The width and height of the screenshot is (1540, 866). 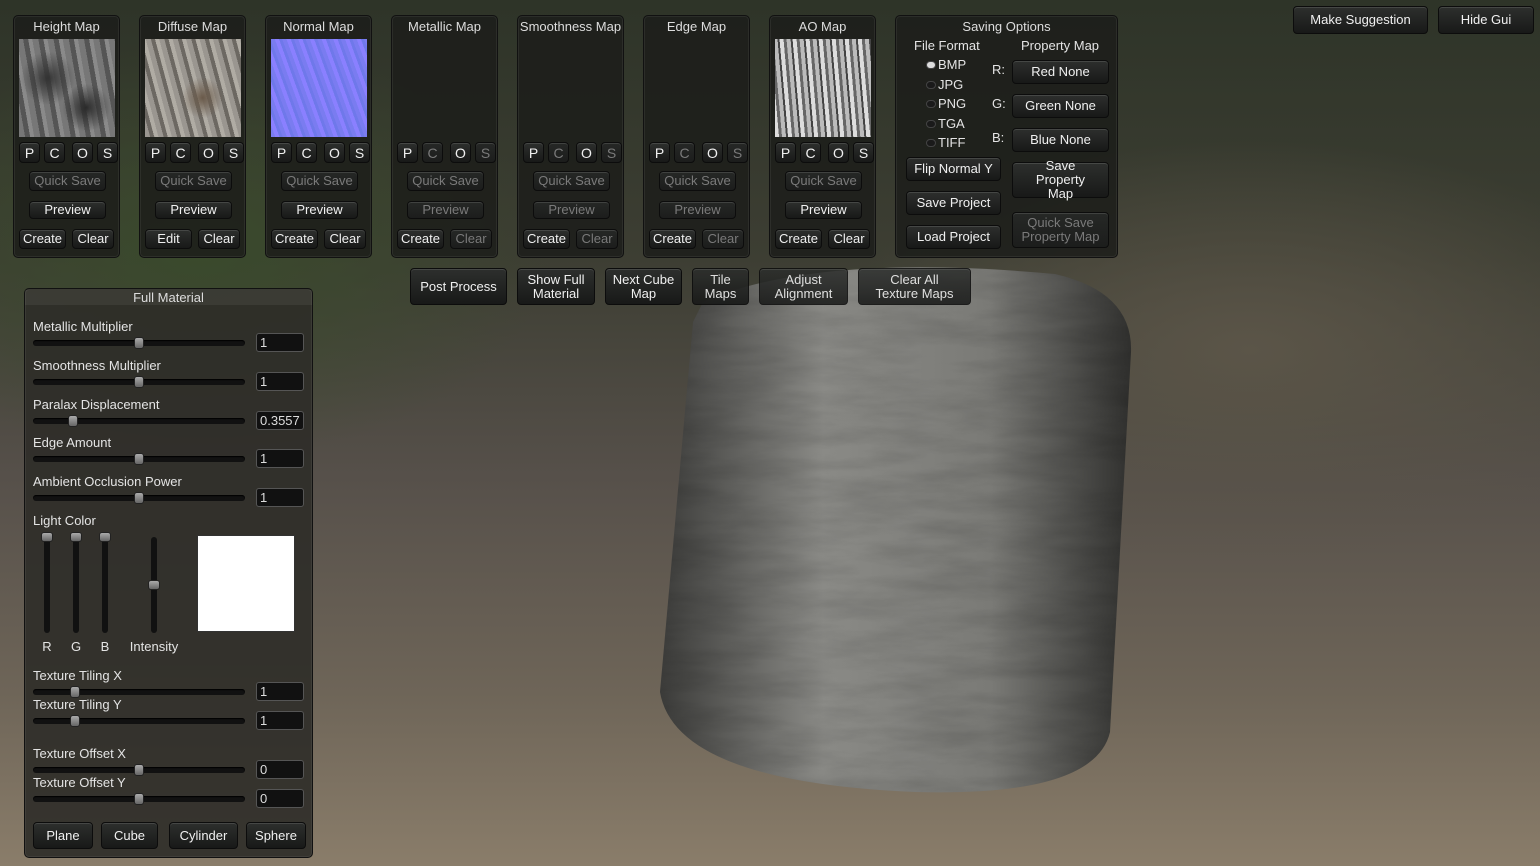 I want to click on texture-tiling-y-input: 1, so click(x=280, y=720).